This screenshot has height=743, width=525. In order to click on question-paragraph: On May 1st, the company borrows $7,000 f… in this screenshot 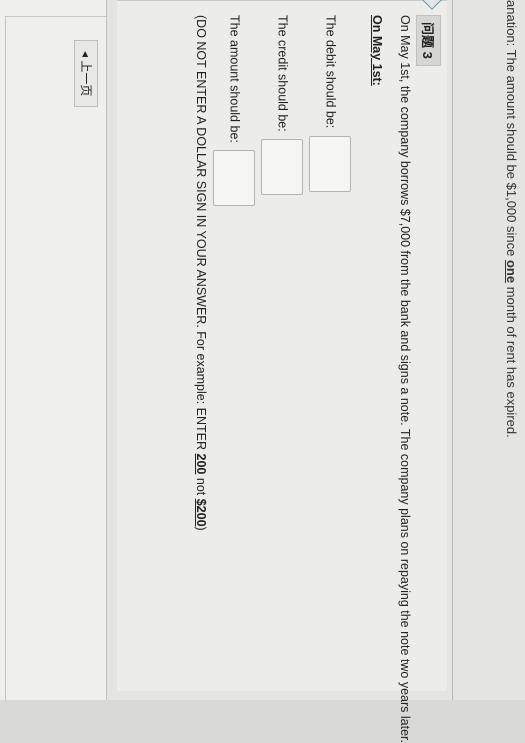, I will do `click(405, 379)`.